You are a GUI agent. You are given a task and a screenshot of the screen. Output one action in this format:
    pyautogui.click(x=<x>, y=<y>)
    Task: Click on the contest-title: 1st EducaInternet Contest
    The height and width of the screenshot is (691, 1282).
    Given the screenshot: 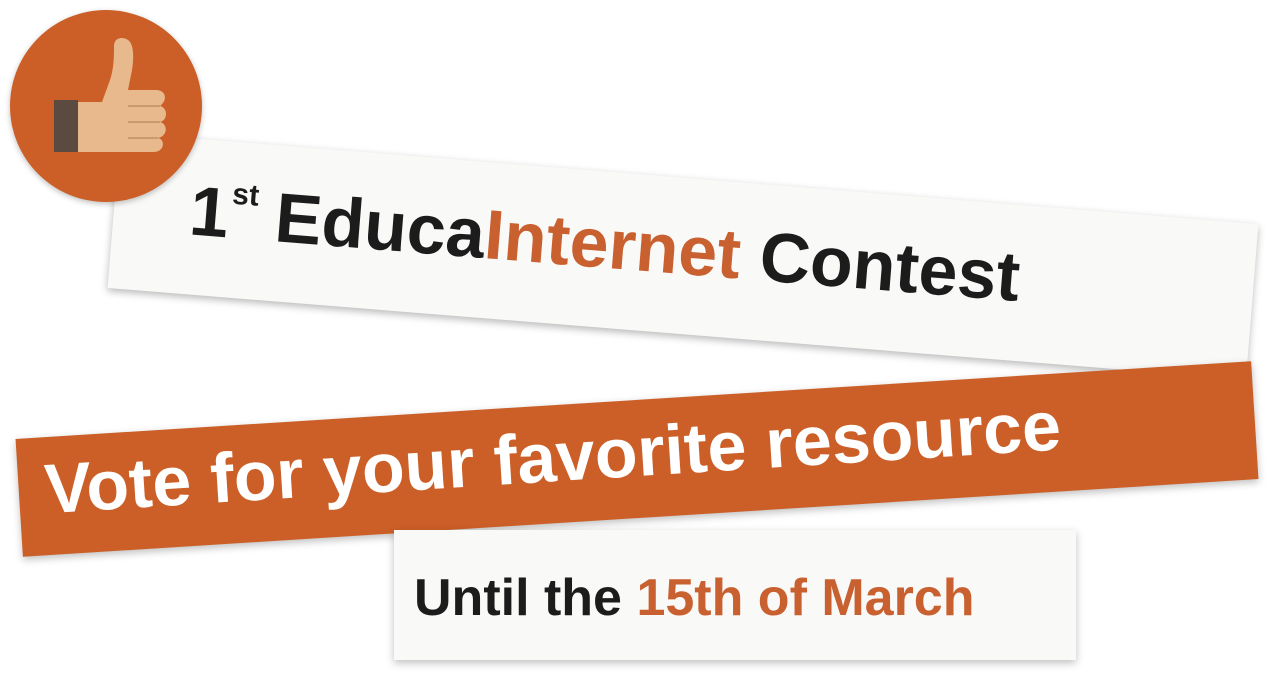 What is the action you would take?
    pyautogui.click(x=605, y=243)
    